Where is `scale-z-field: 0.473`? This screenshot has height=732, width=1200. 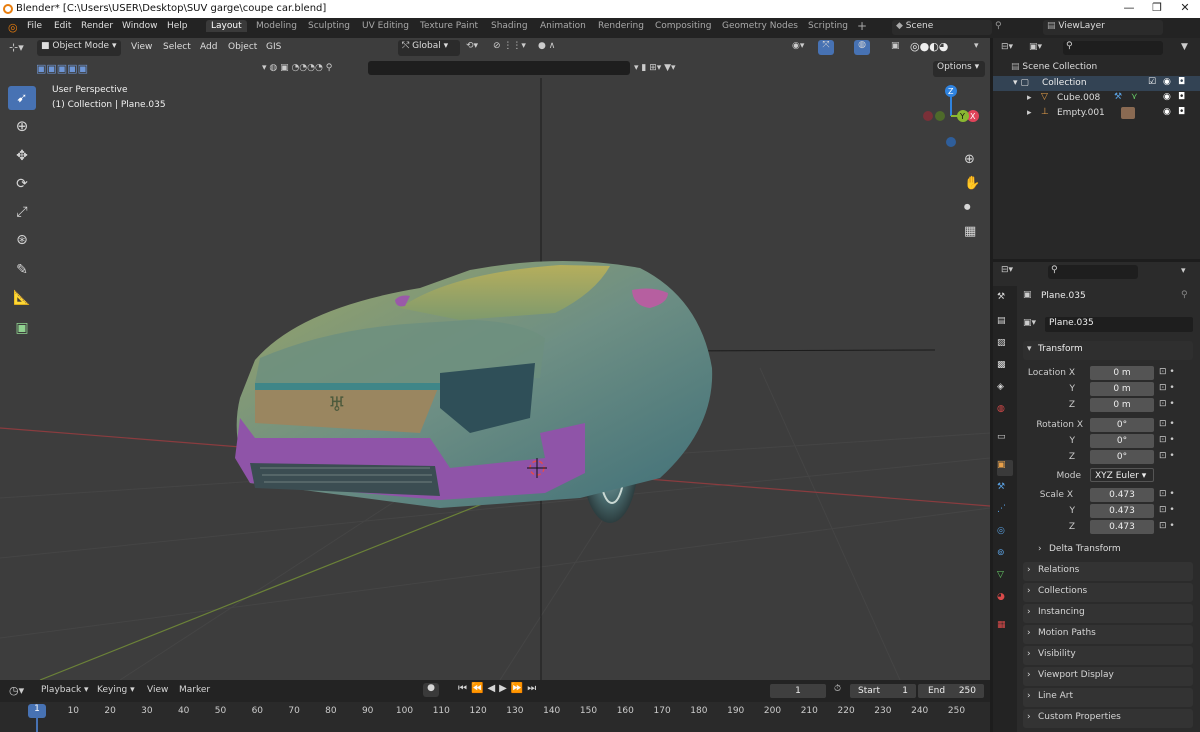
scale-z-field: 0.473 is located at coordinates (1122, 527).